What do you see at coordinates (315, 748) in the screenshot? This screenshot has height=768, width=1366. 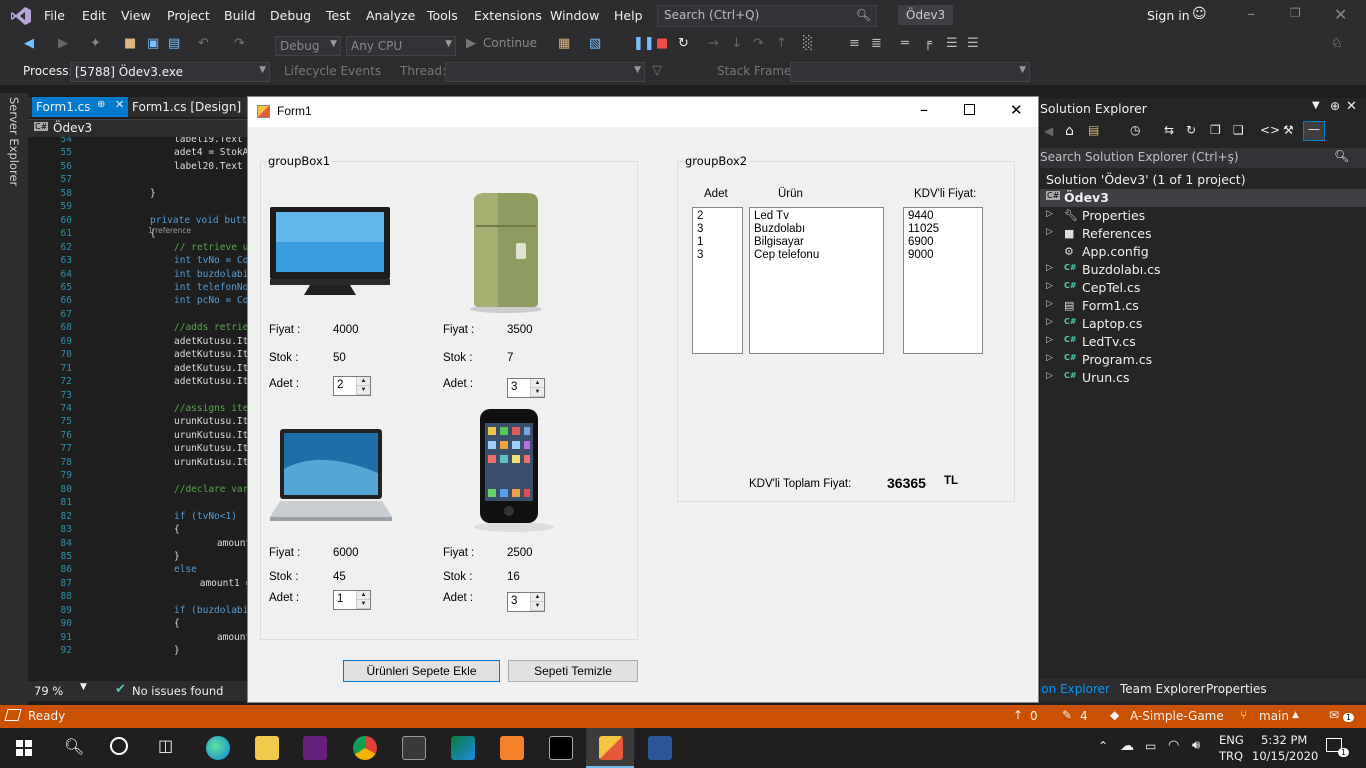 I see `visual-studio-icon` at bounding box center [315, 748].